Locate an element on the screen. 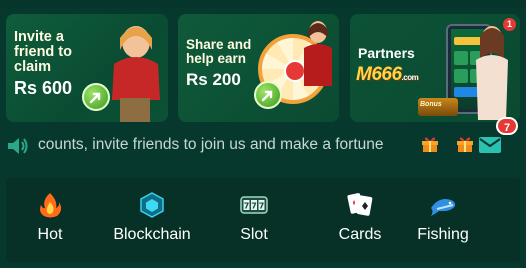  invite-banner-text: Invite a friend to claim is located at coordinates (43, 52).